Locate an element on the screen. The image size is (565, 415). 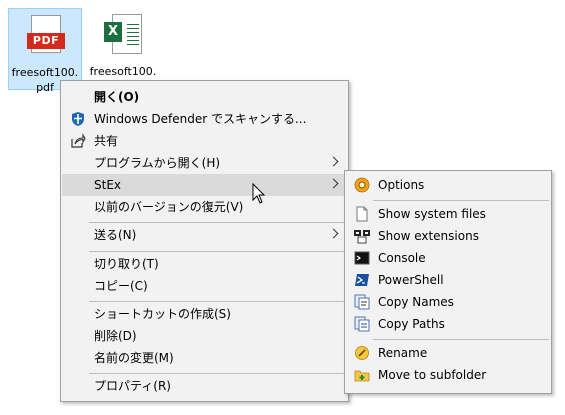
submenu-item-move-to-subfolder: Move to subfolder is located at coordinates (448, 375).